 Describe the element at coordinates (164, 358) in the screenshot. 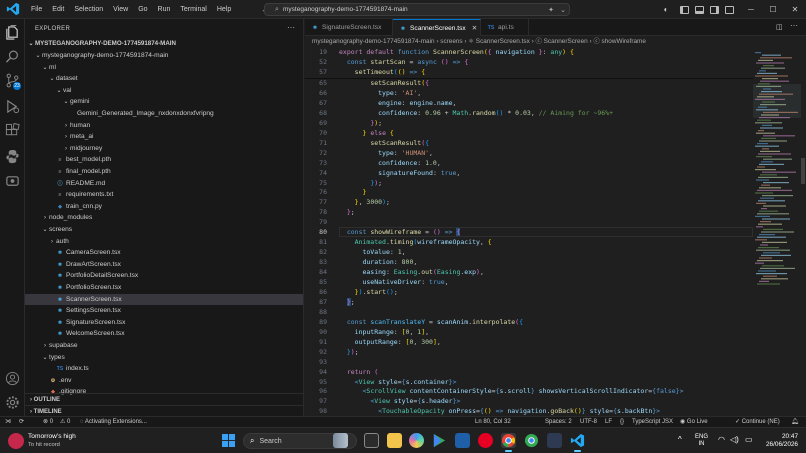

I see `tree-item: ⌄types` at that location.